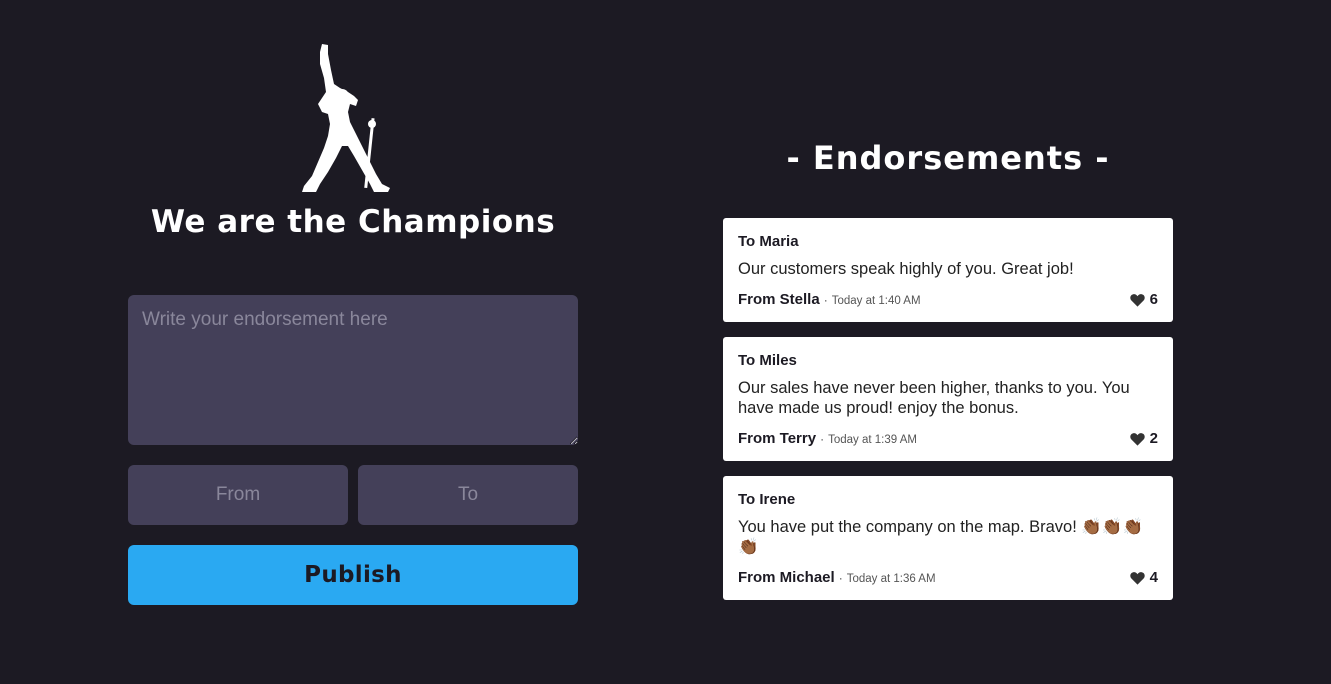 This screenshot has height=684, width=1331. I want to click on endorsement-recipient: To Miles, so click(767, 360).